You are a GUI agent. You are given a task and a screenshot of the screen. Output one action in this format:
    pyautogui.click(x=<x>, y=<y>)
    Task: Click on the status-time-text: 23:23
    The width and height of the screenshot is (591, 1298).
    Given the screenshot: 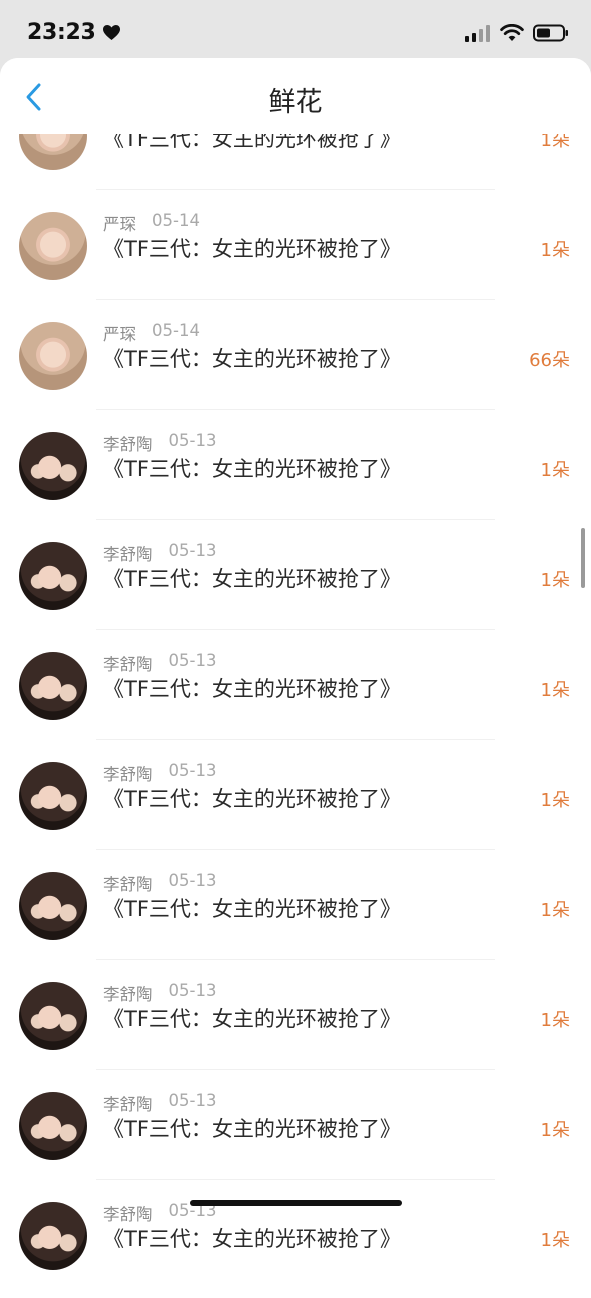 What is the action you would take?
    pyautogui.click(x=61, y=32)
    